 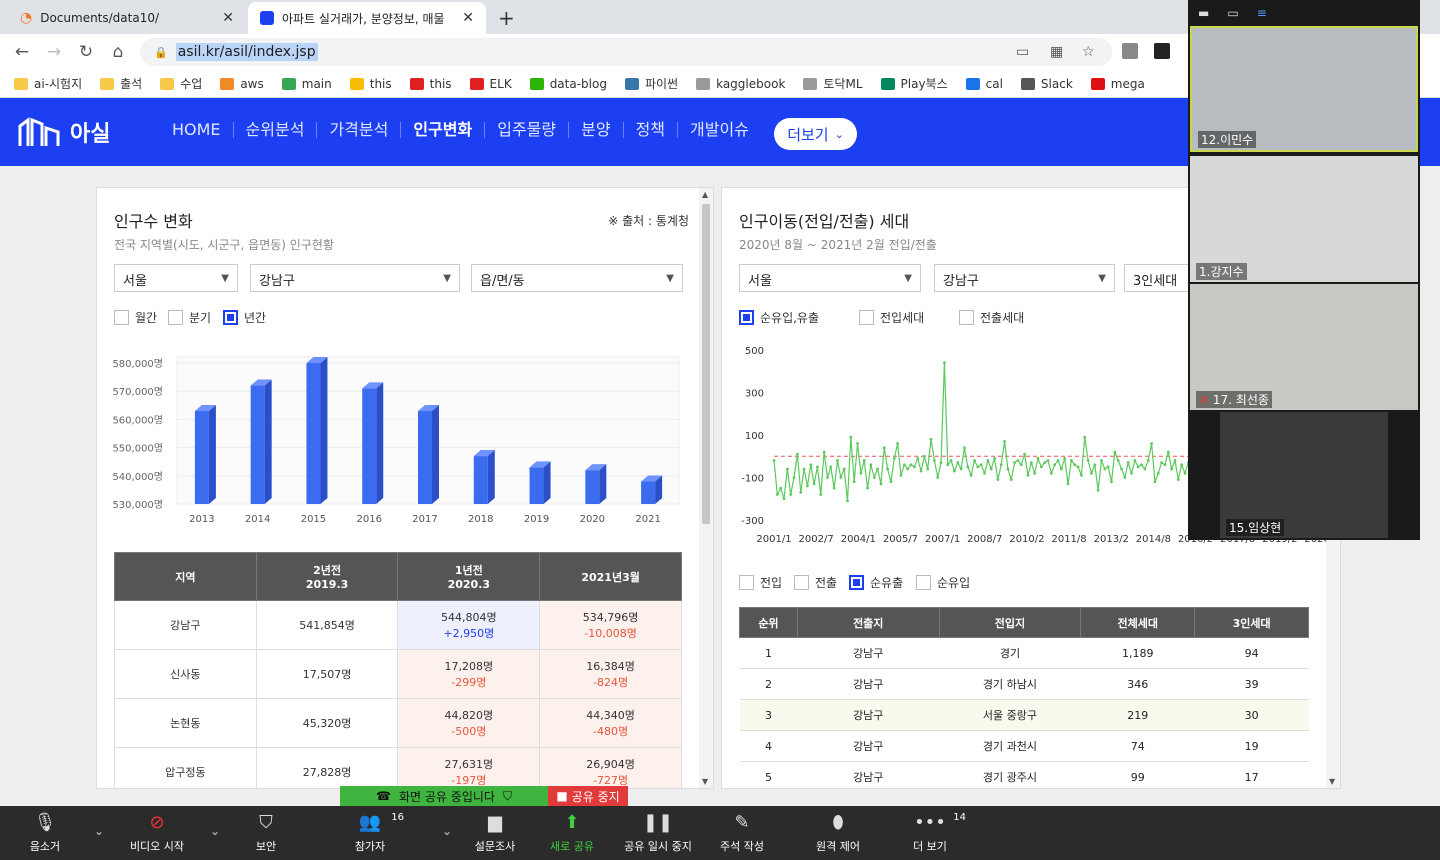 What do you see at coordinates (891, 317) in the screenshot?
I see `legend-in-checkbox: 전입세대` at bounding box center [891, 317].